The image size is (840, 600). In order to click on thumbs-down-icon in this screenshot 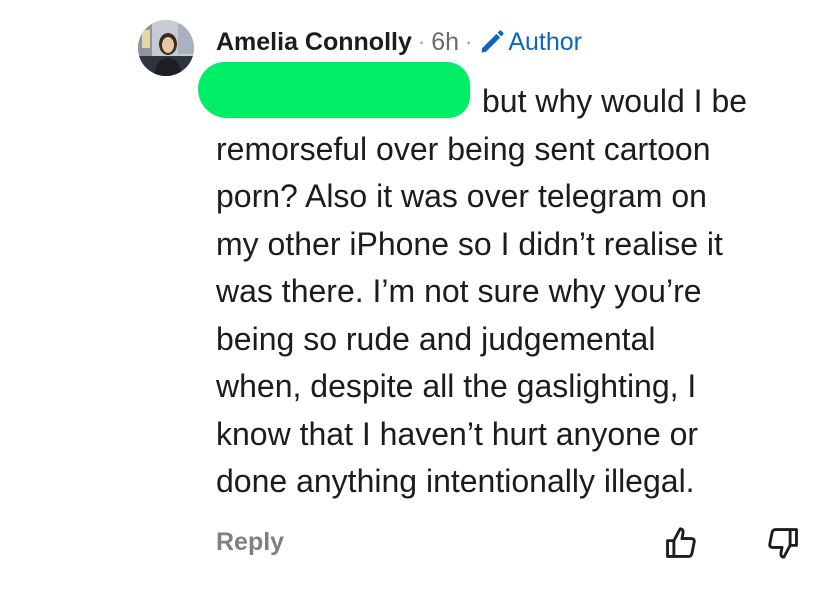, I will do `click(783, 543)`.